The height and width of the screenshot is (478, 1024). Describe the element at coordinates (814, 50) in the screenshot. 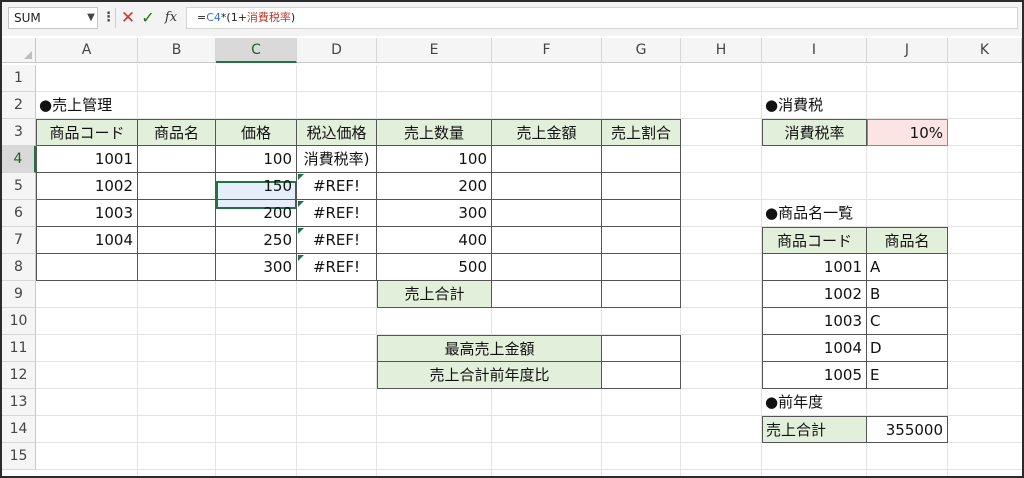

I see `column-header-i: I` at that location.